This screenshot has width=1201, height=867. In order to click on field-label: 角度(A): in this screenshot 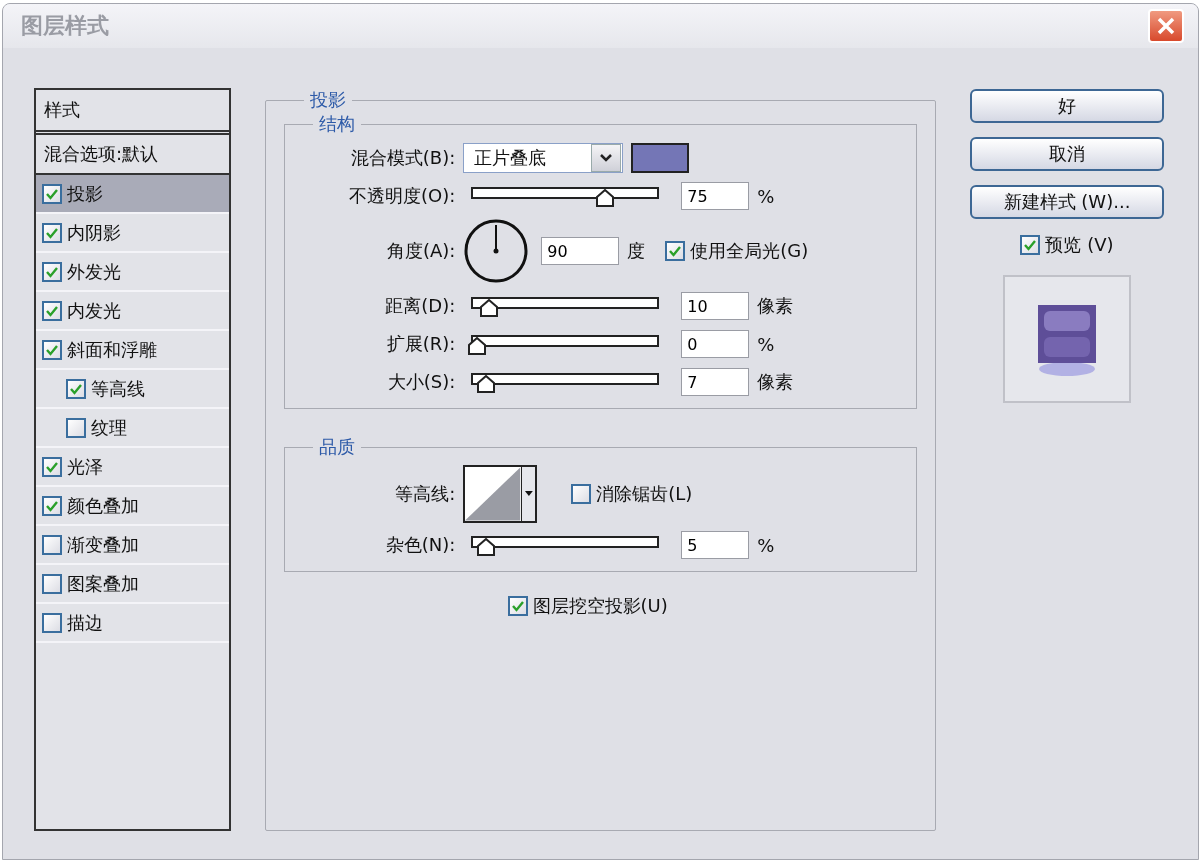, I will do `click(420, 251)`.